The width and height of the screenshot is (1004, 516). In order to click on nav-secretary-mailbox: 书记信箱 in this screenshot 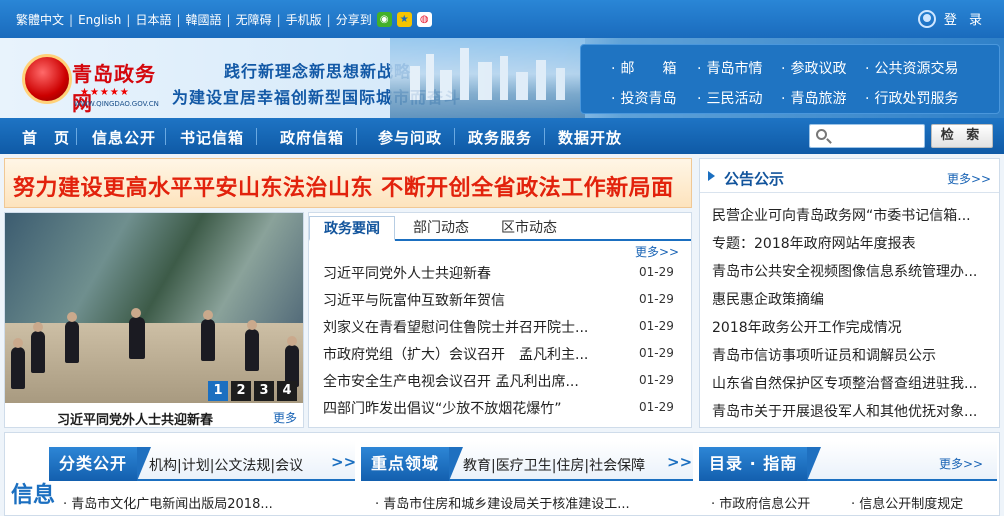, I will do `click(212, 137)`.